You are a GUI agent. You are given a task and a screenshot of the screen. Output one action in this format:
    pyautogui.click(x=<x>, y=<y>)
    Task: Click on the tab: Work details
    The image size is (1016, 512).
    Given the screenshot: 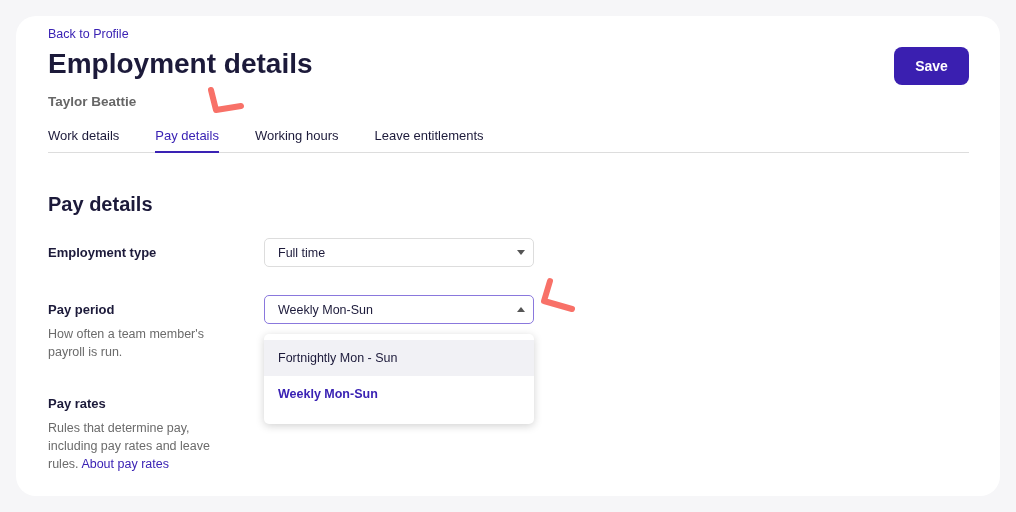 What is the action you would take?
    pyautogui.click(x=84, y=140)
    